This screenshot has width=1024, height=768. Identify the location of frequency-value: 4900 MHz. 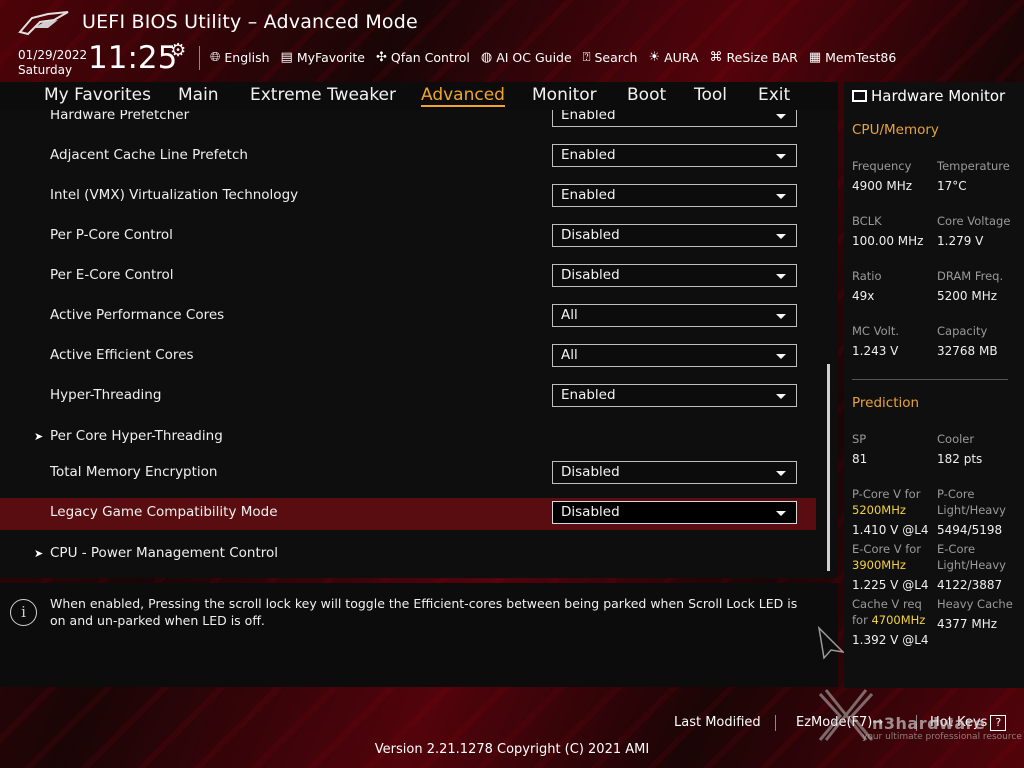
(882, 186).